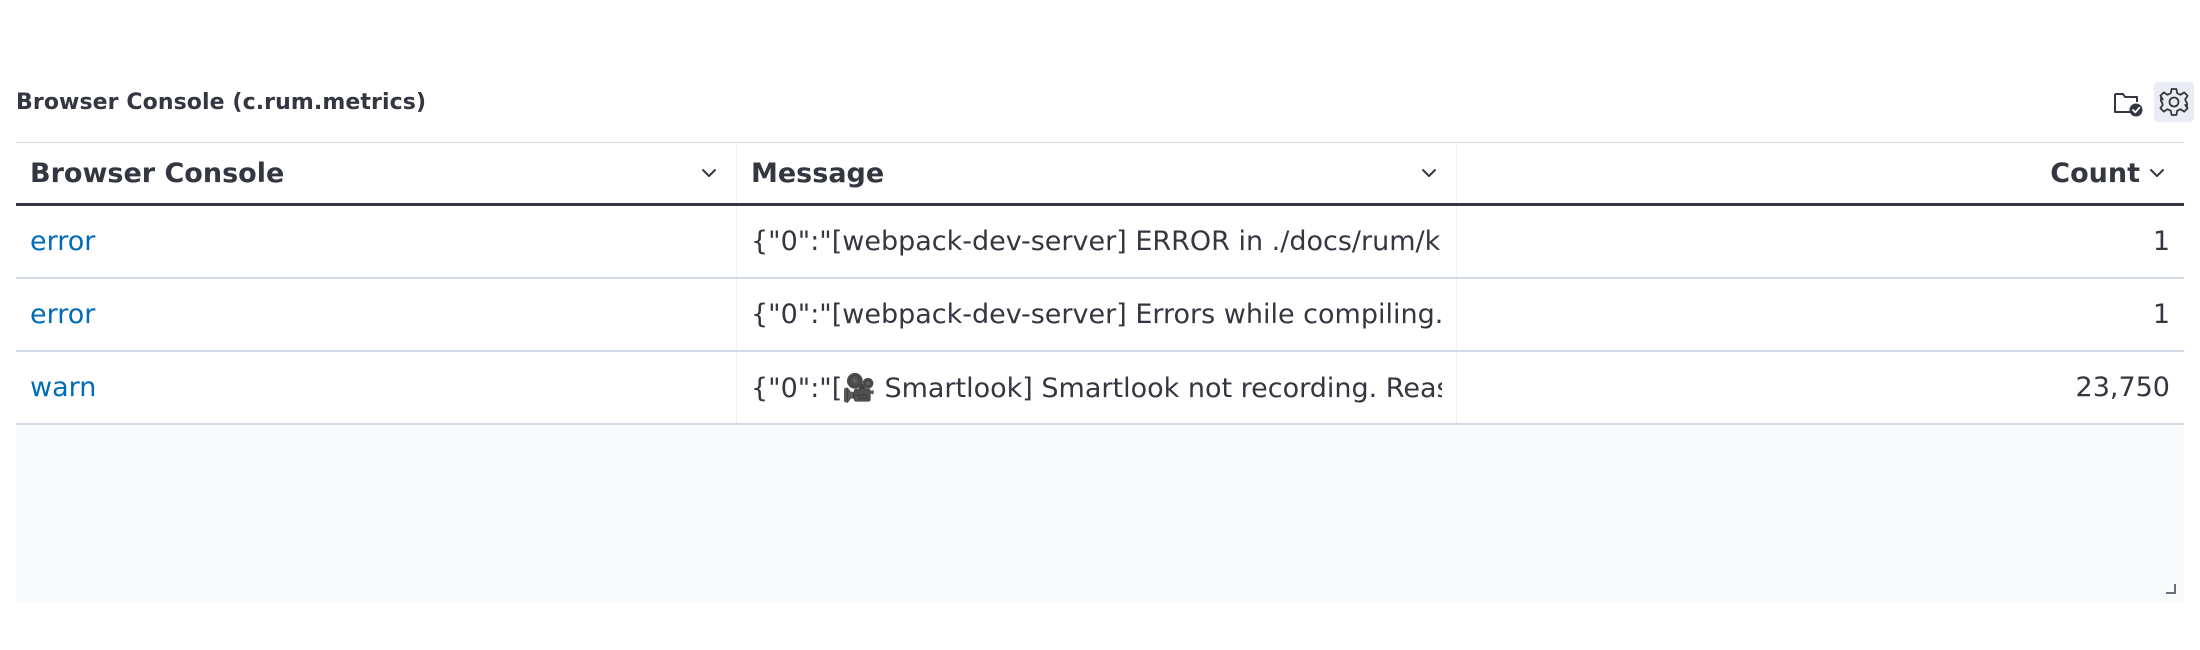 The width and height of the screenshot is (2200, 650). I want to click on gear-icon, so click(2174, 102).